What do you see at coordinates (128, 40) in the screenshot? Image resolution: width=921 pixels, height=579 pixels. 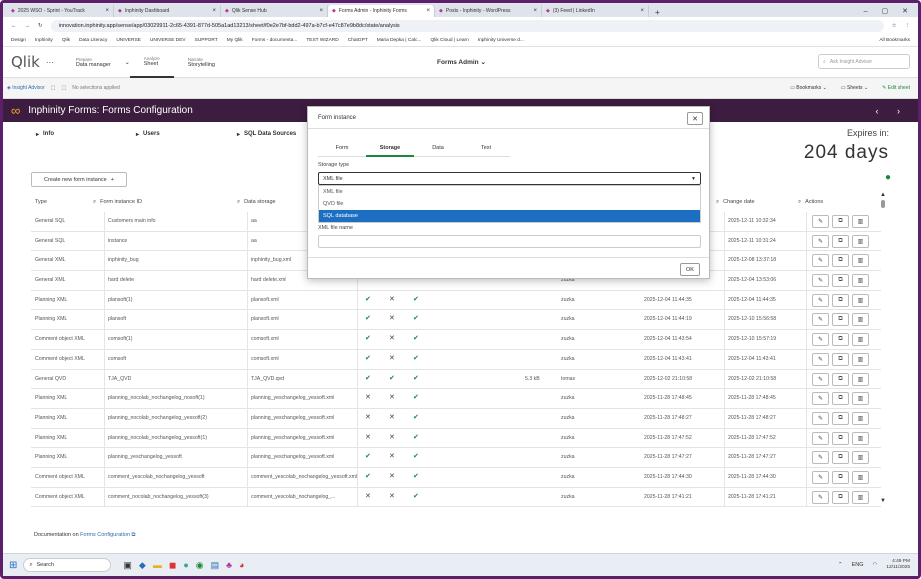 I see `bookmark-item: UNIVERSE` at bounding box center [128, 40].